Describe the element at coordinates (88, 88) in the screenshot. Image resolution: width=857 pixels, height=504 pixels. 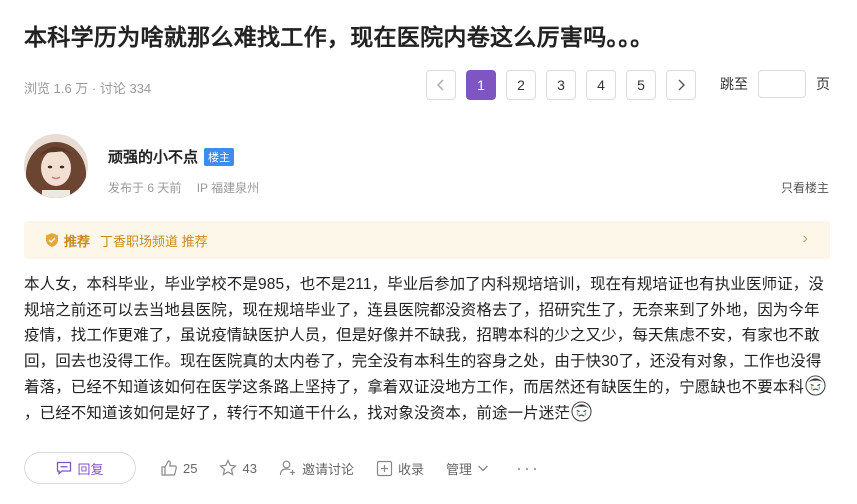
I see `thread-stats: 浏览 1.6 万 · 讨论 334` at that location.